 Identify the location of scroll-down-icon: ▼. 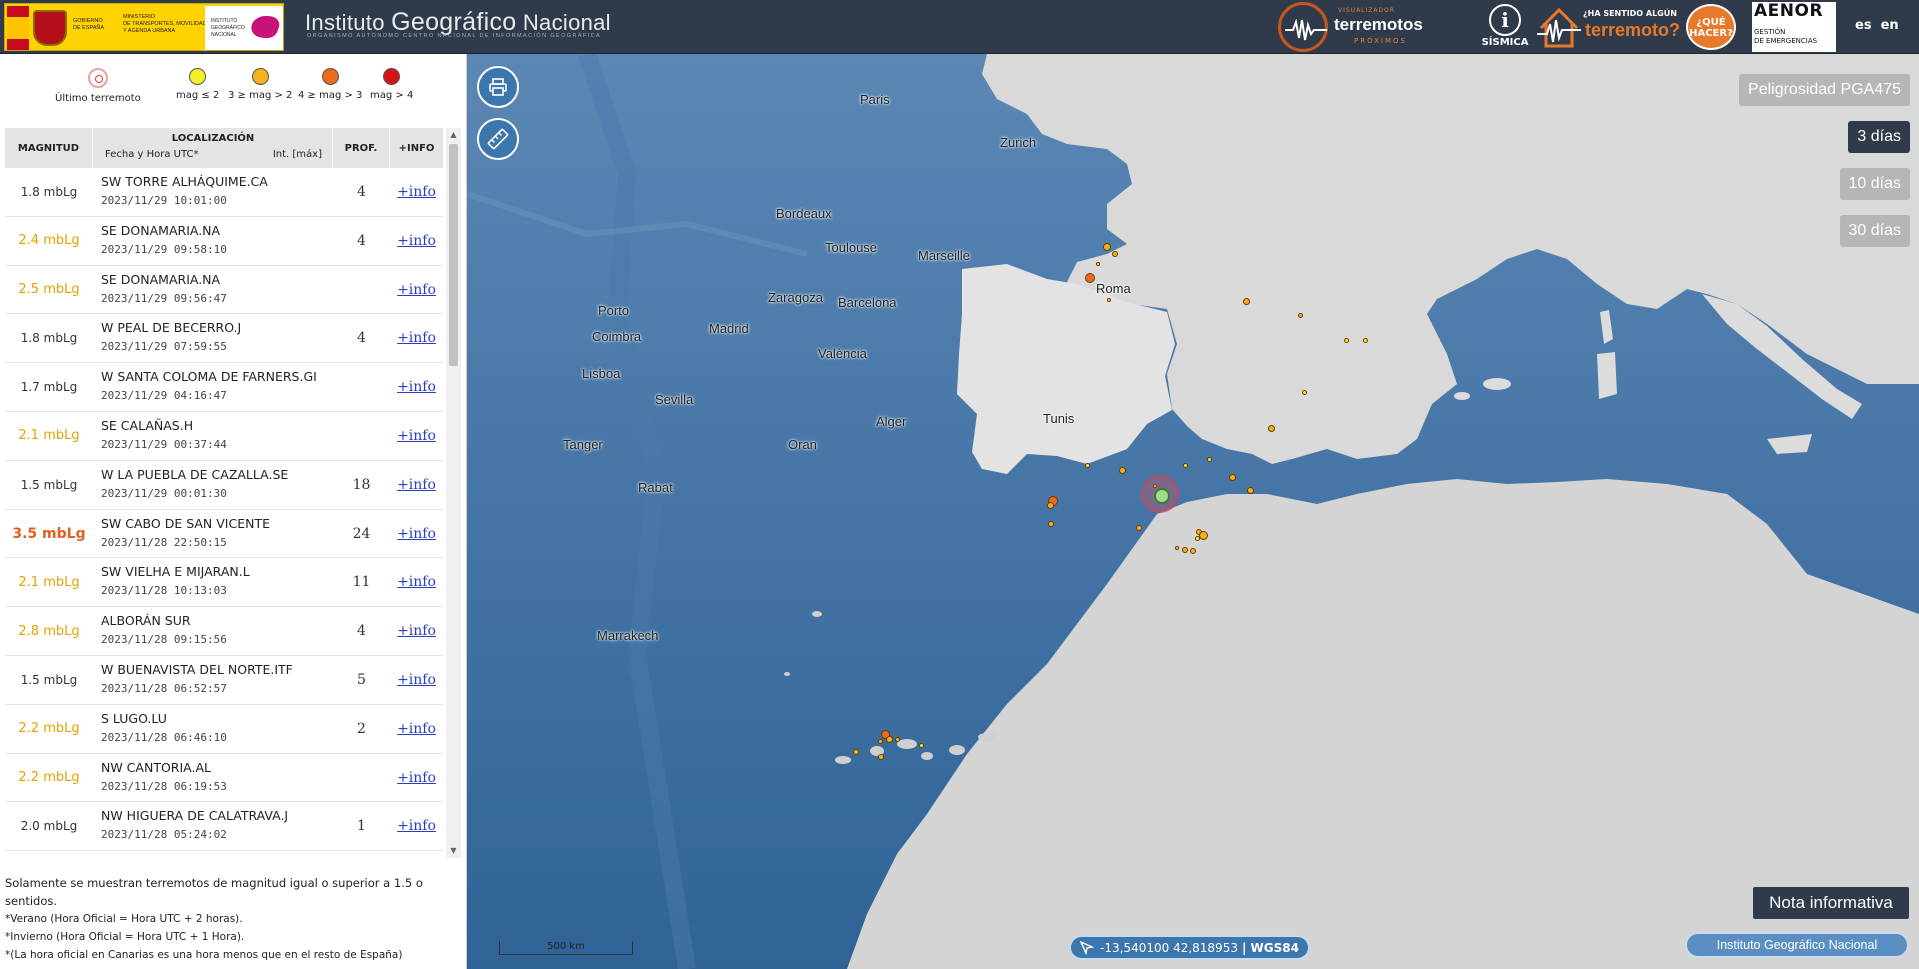
(453, 851).